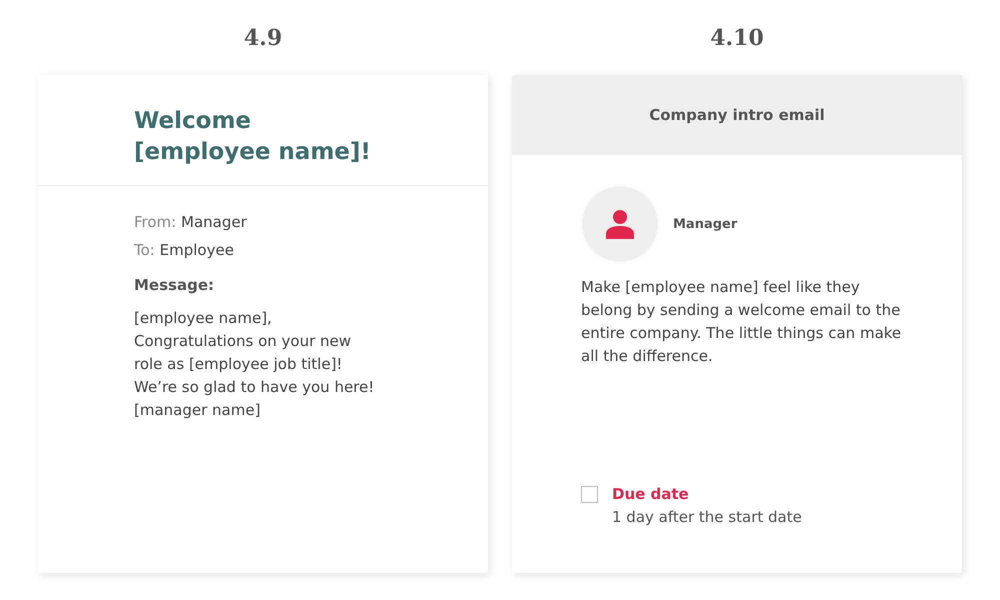  What do you see at coordinates (255, 364) in the screenshot?
I see `message-text: [employee name], Congratulations on your new role as [employee job title]! We’re so glad to have you here! [manager name]` at bounding box center [255, 364].